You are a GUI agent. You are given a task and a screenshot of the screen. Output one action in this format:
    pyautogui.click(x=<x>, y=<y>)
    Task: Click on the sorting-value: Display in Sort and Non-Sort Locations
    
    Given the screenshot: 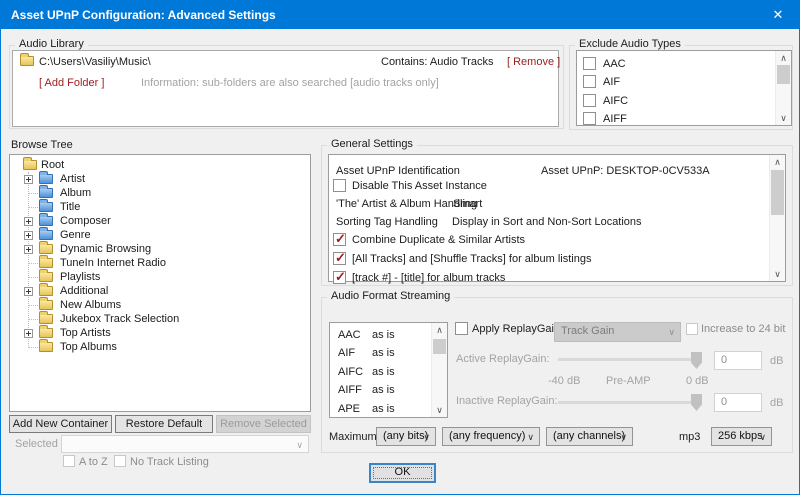 What is the action you would take?
    pyautogui.click(x=547, y=222)
    